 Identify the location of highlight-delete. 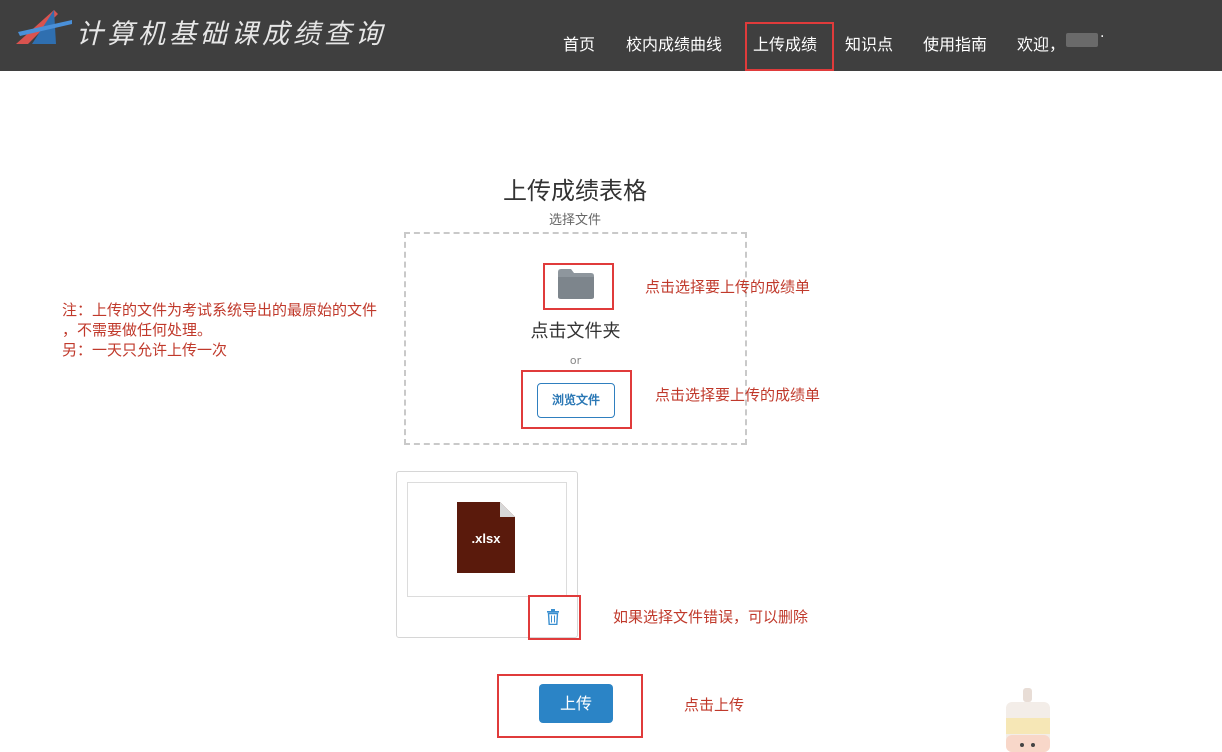
(554, 617).